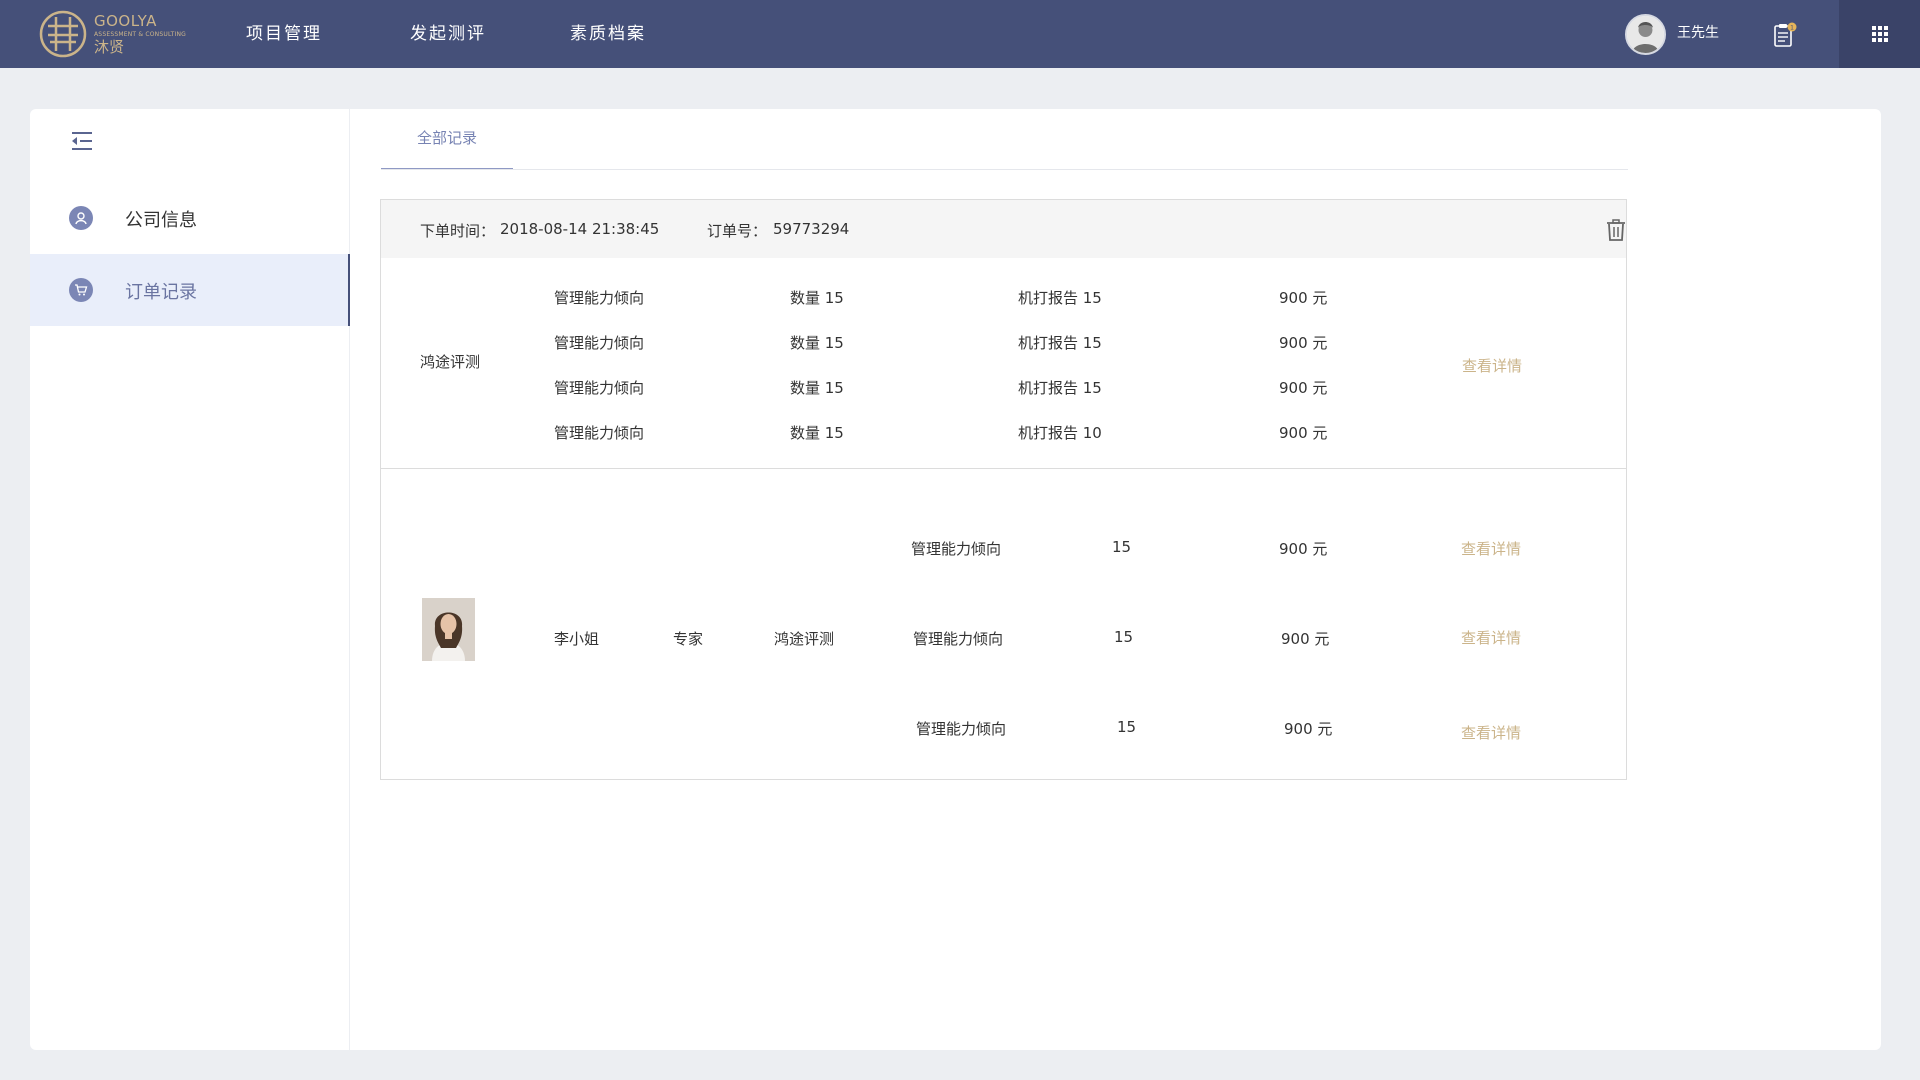  I want to click on group-org-name: 鸿途评测, so click(450, 362).